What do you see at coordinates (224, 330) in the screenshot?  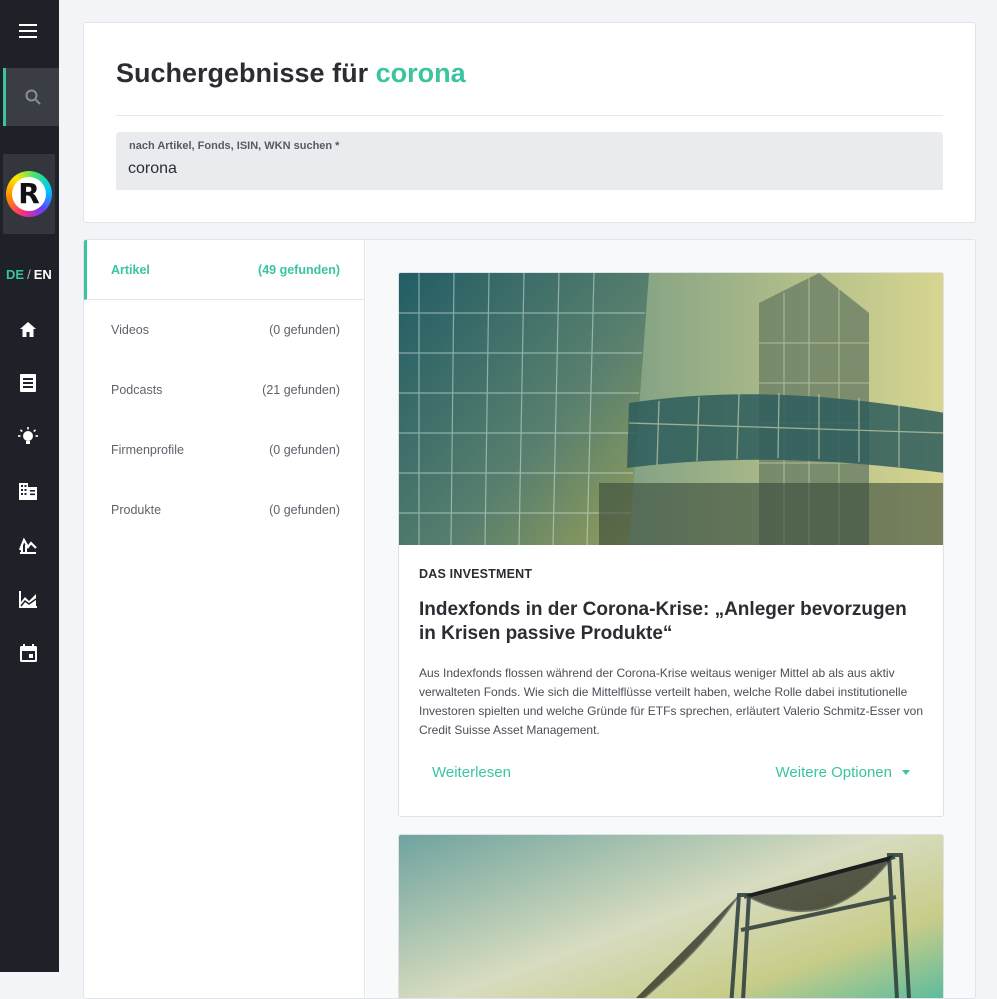 I see `filter-item-videos: Videos (0 gefunden)` at bounding box center [224, 330].